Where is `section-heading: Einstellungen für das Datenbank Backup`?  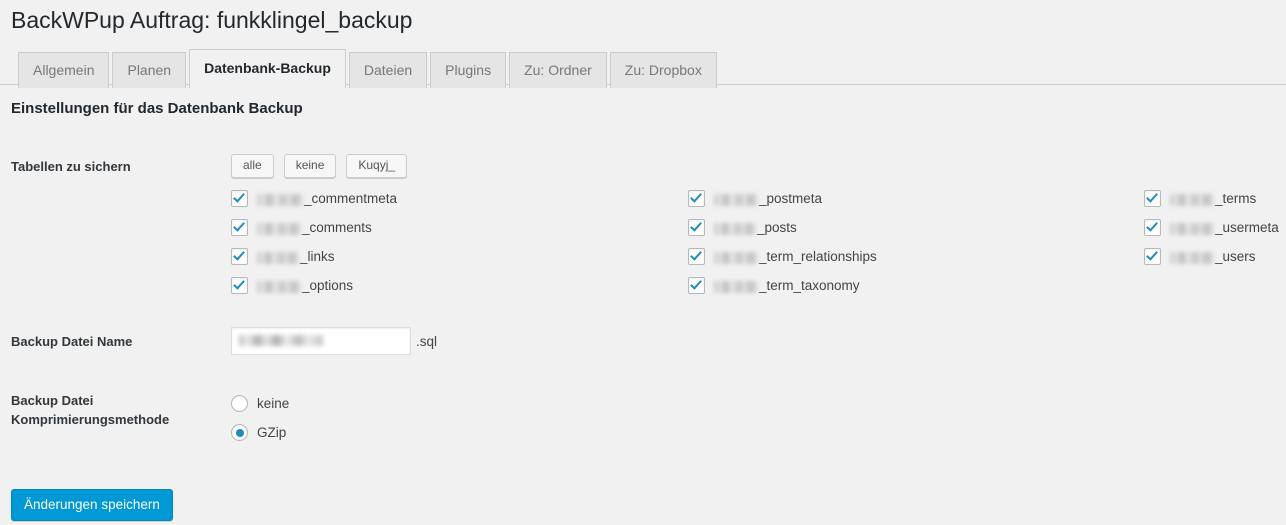
section-heading: Einstellungen für das Datenbank Backup is located at coordinates (157, 108).